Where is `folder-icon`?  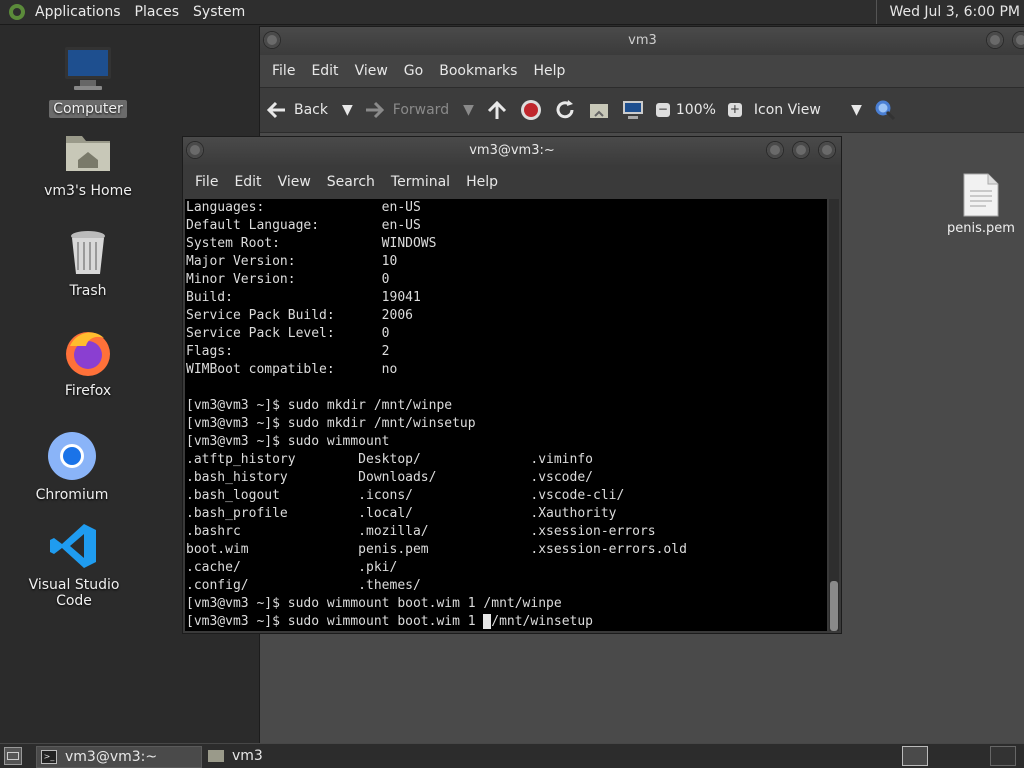 folder-icon is located at coordinates (216, 756).